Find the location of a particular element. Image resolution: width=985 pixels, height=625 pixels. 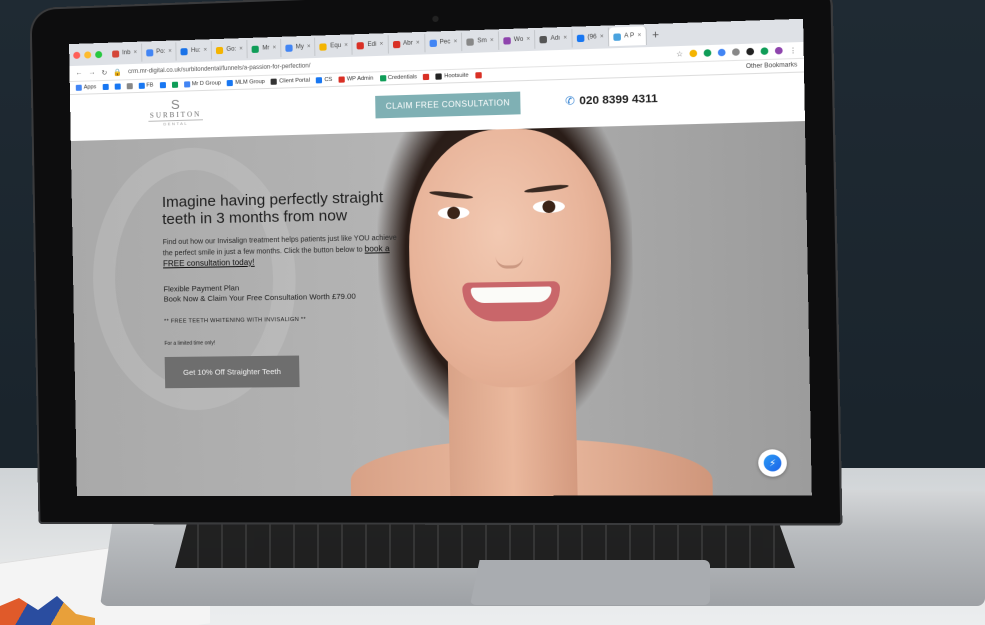

tab-label: Go: is located at coordinates (231, 49).